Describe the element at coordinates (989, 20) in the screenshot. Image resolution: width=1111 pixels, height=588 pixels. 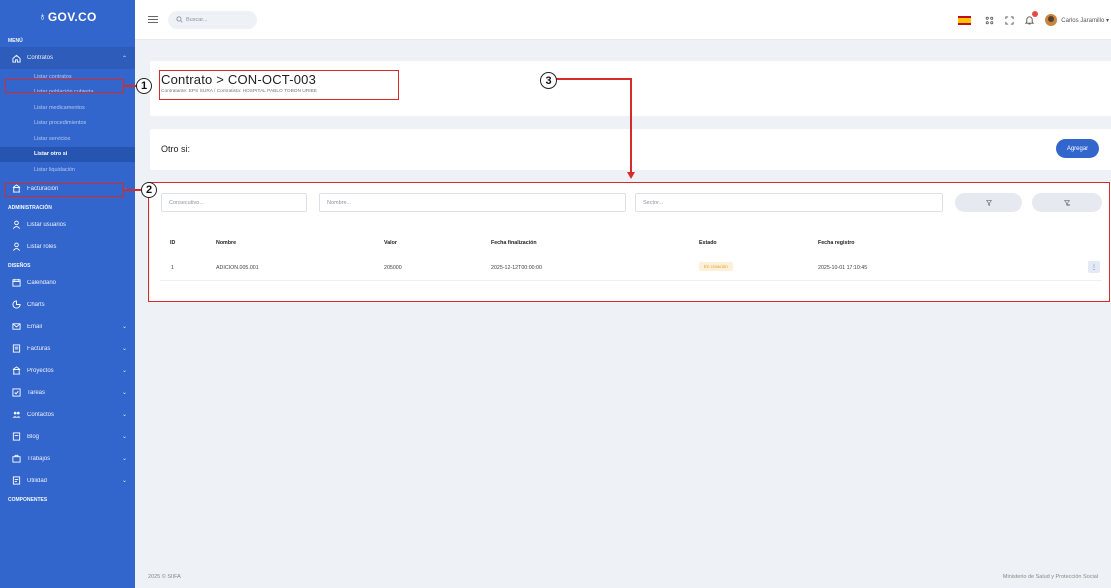
I see `apps-grid-icon` at that location.